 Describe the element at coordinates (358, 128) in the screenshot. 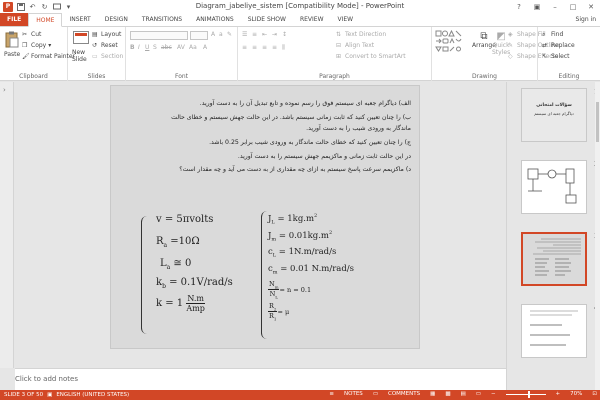

I see `slide-text-line-3: ماندگار به ورودی شیب را به دست آورید.` at that location.